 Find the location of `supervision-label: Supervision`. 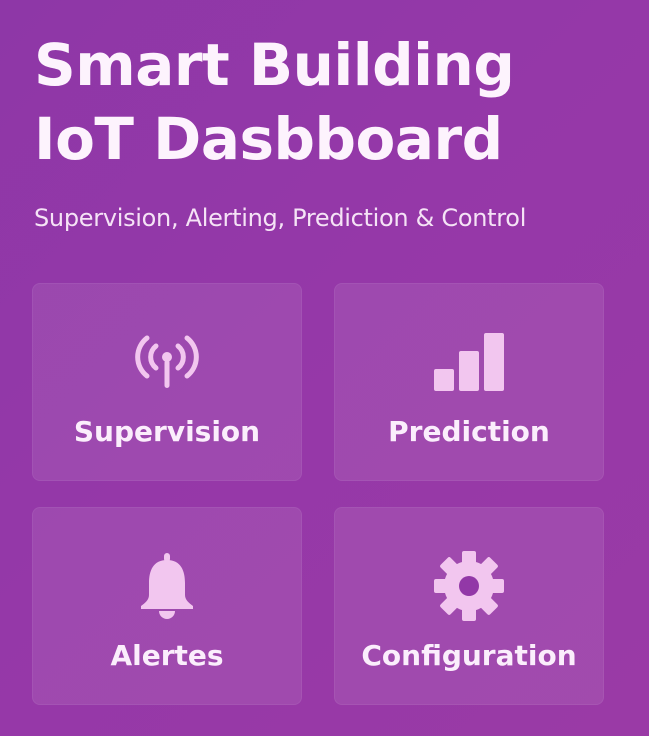

supervision-label: Supervision is located at coordinates (167, 431).